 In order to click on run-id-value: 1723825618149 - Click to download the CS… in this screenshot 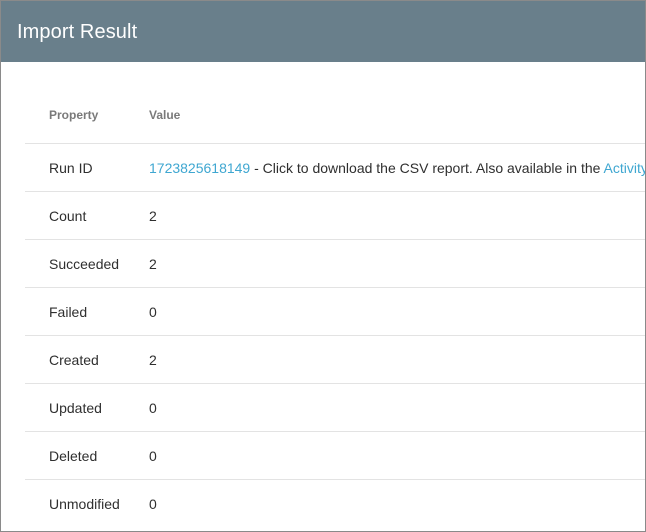, I will do `click(397, 167)`.